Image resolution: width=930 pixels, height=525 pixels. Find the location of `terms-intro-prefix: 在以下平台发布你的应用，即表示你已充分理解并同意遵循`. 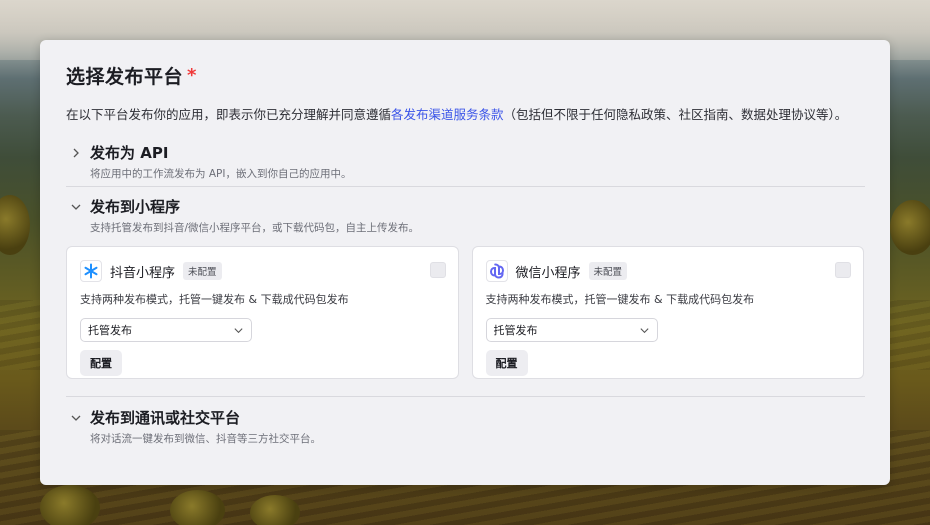

terms-intro-prefix: 在以下平台发布你的应用，即表示你已充分理解并同意遵循 is located at coordinates (229, 114).